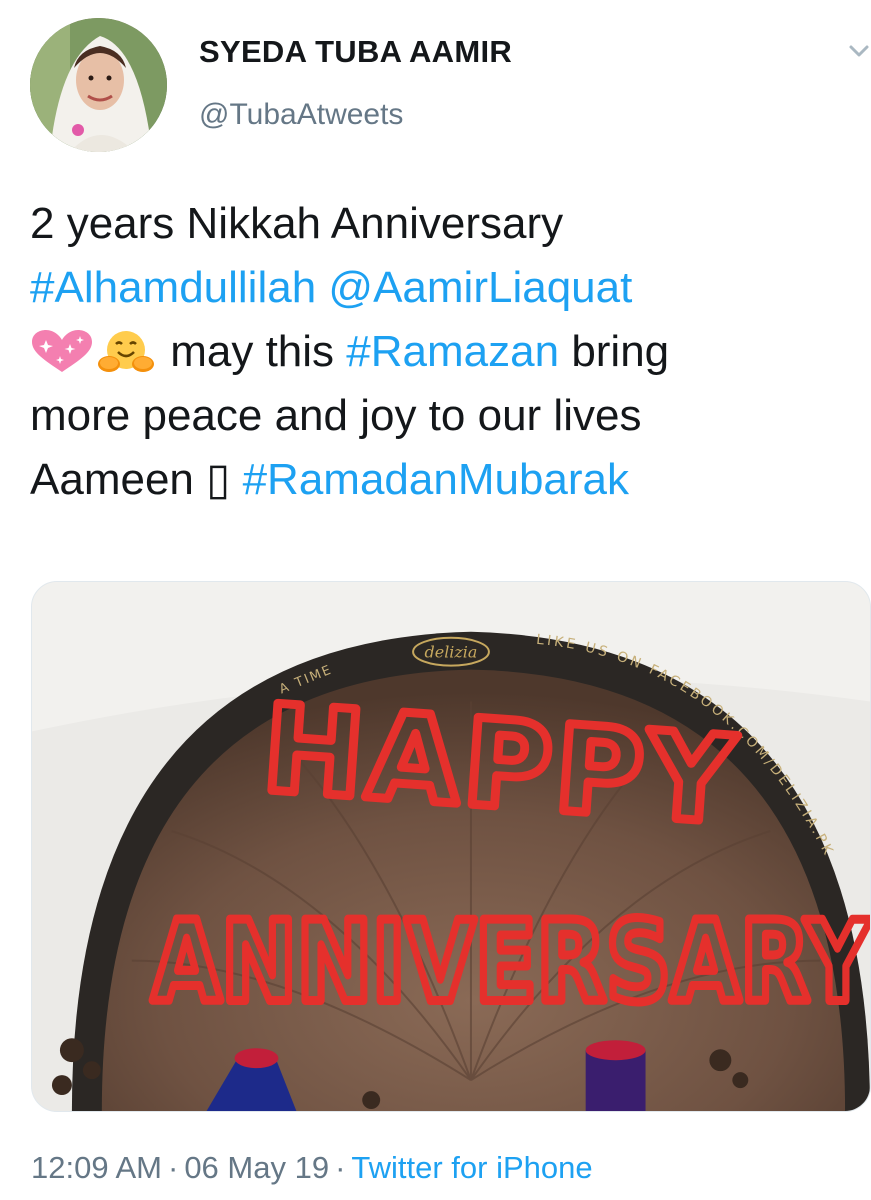  What do you see at coordinates (218, 479) in the screenshot?
I see `missing-glyph: ▯` at bounding box center [218, 479].